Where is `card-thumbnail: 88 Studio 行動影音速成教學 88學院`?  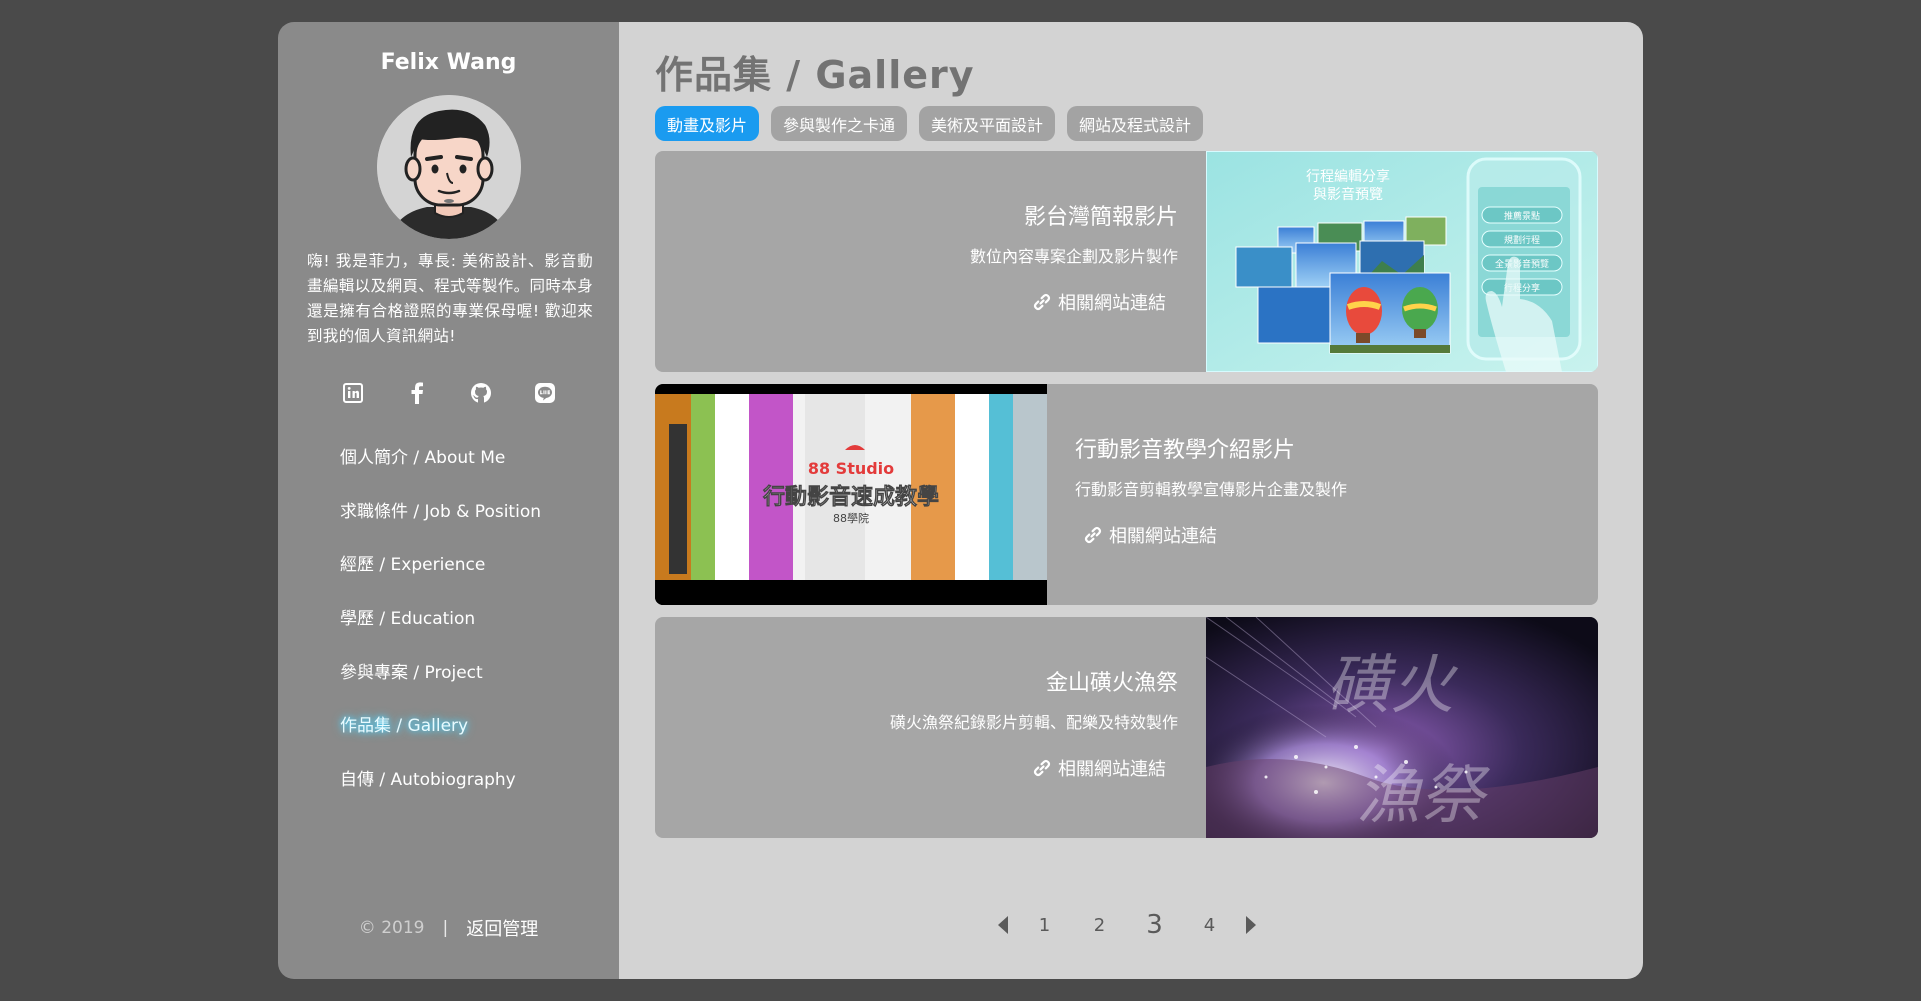 card-thumbnail: 88 Studio 行動影音速成教學 88學院 is located at coordinates (851, 494).